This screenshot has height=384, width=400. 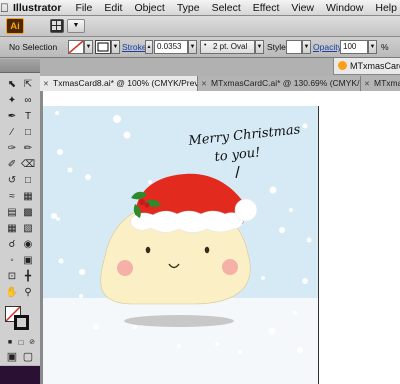 What do you see at coordinates (306, 47) in the screenshot?
I see `graphic-style-dropdown: ▼` at bounding box center [306, 47].